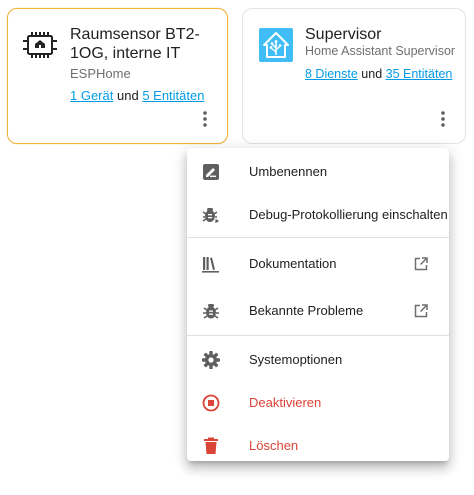 The height and width of the screenshot is (495, 474). I want to click on menu-item-delete: Löschen, so click(318, 445).